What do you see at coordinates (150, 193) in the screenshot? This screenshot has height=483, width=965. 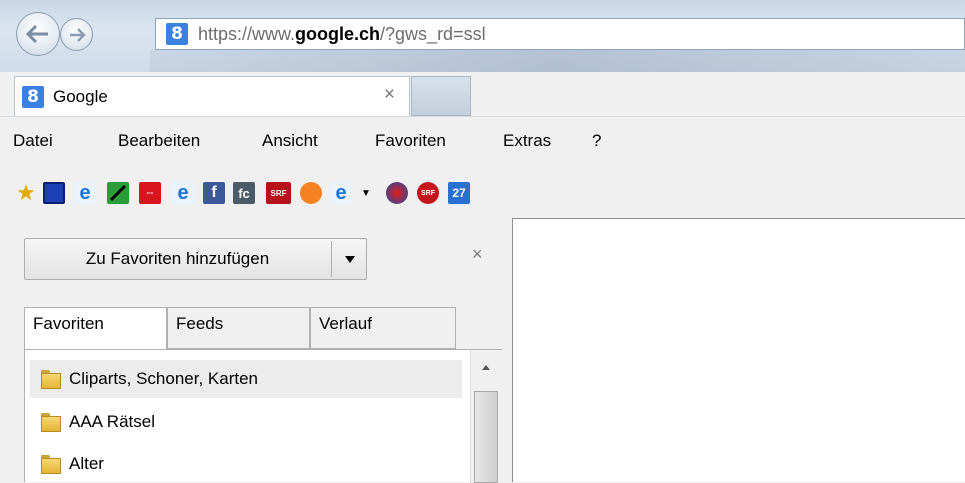 I see `sbb-icon: ⇔` at bounding box center [150, 193].